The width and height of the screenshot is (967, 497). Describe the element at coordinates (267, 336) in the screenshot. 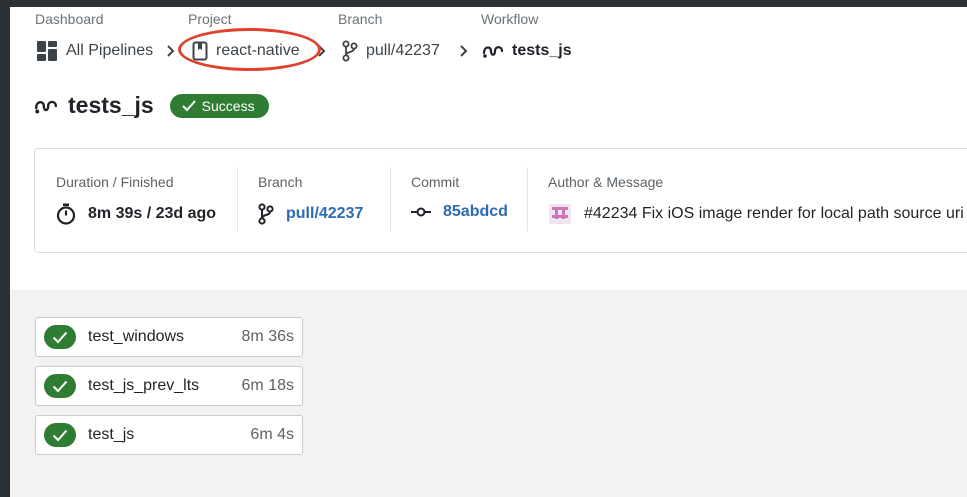

I see `job-duration: 8m 36s` at that location.